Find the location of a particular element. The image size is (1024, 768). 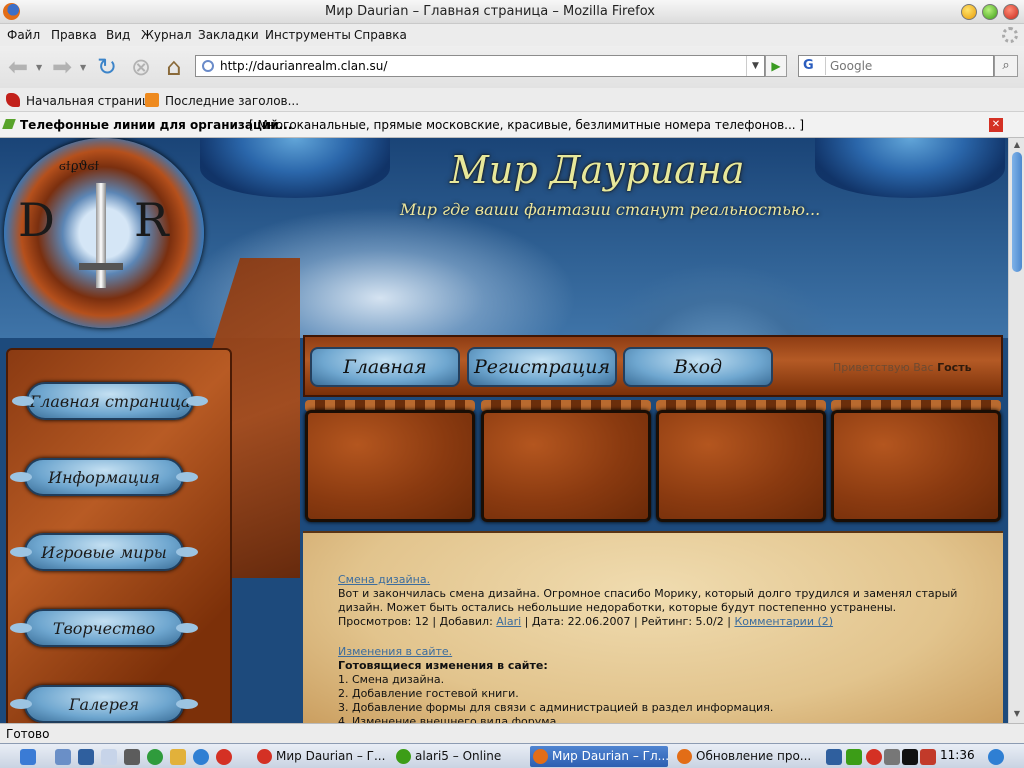

greeting-prefix: Приветствую Вас is located at coordinates (883, 367).